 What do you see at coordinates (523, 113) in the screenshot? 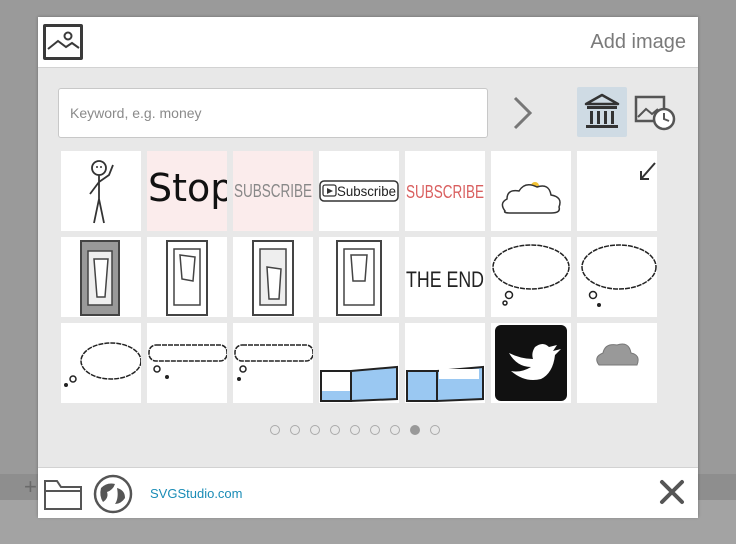
I see `next-arrow-icon` at bounding box center [523, 113].